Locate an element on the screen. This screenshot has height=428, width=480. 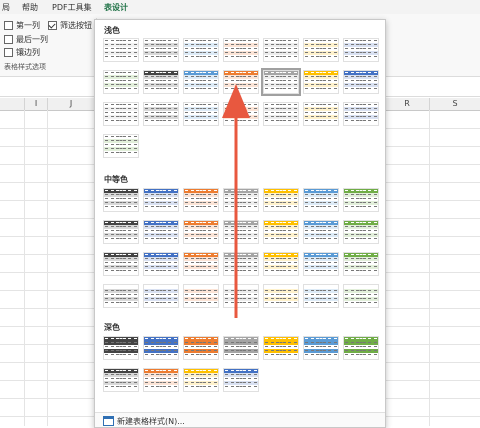
annotation-arrow-icon is located at coordinates (236, 201).